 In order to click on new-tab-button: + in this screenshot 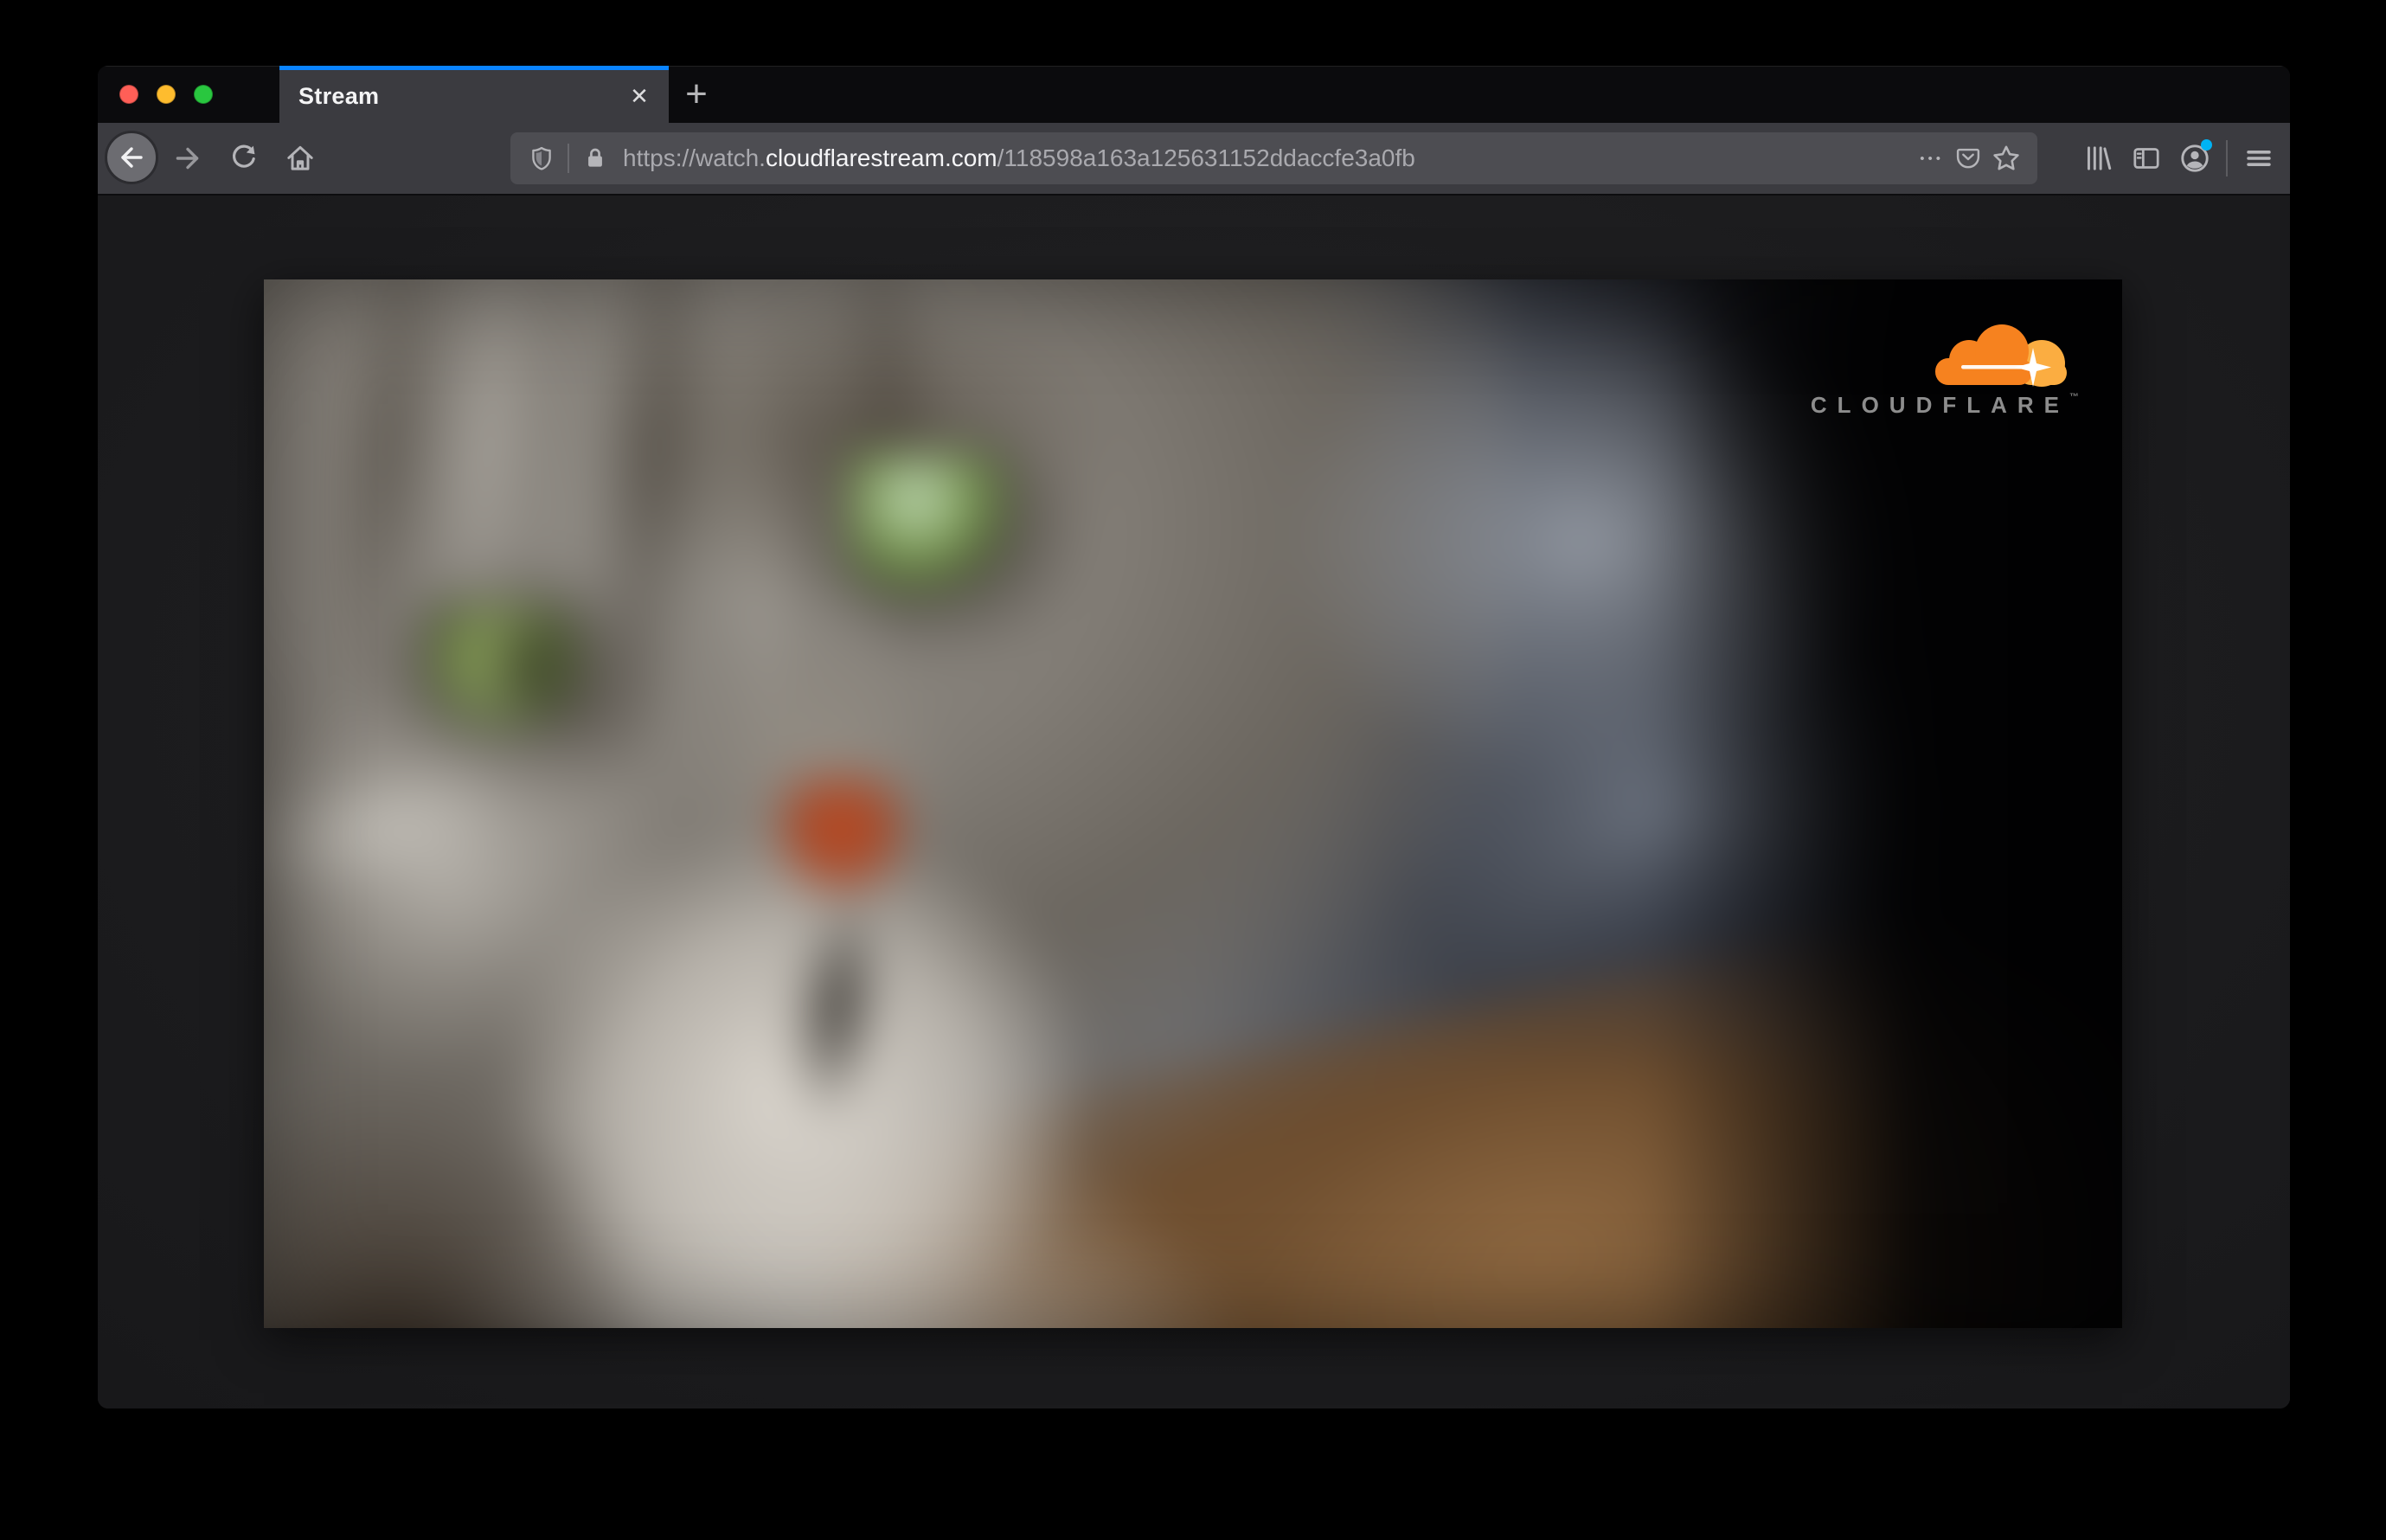, I will do `click(696, 94)`.